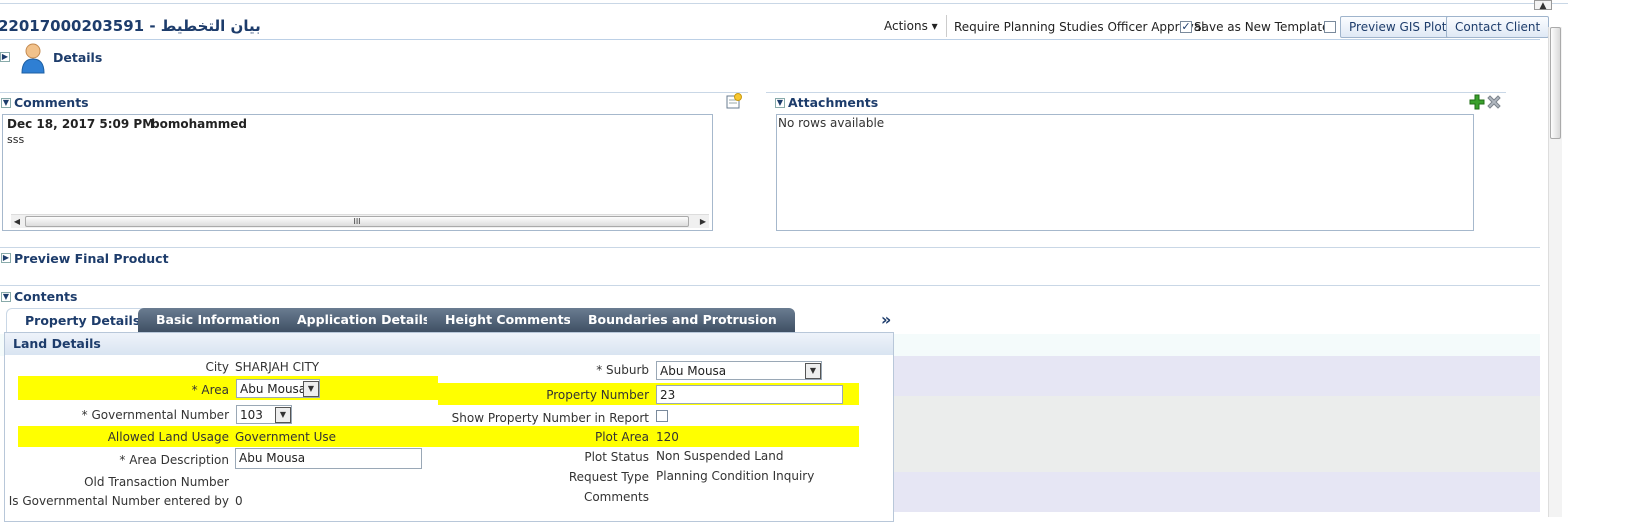  What do you see at coordinates (833, 102) in the screenshot?
I see `attachments-title: Attachments` at bounding box center [833, 102].